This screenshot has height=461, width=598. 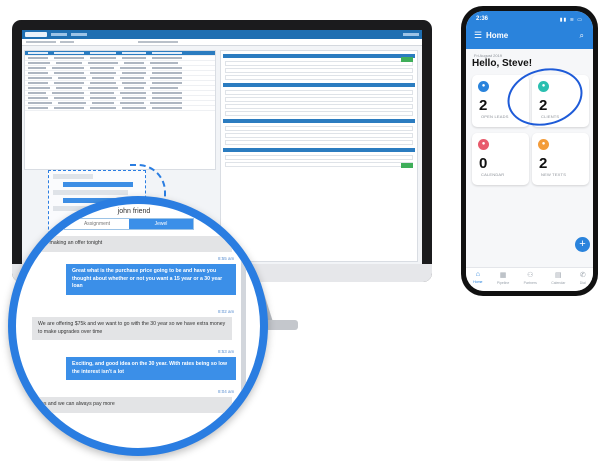 I want to click on crm-top-bar, so click(x=222, y=34).